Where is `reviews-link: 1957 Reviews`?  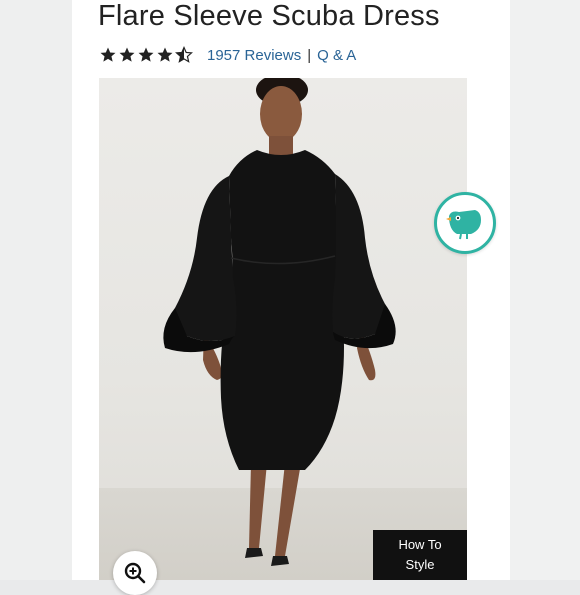 reviews-link: 1957 Reviews is located at coordinates (254, 55).